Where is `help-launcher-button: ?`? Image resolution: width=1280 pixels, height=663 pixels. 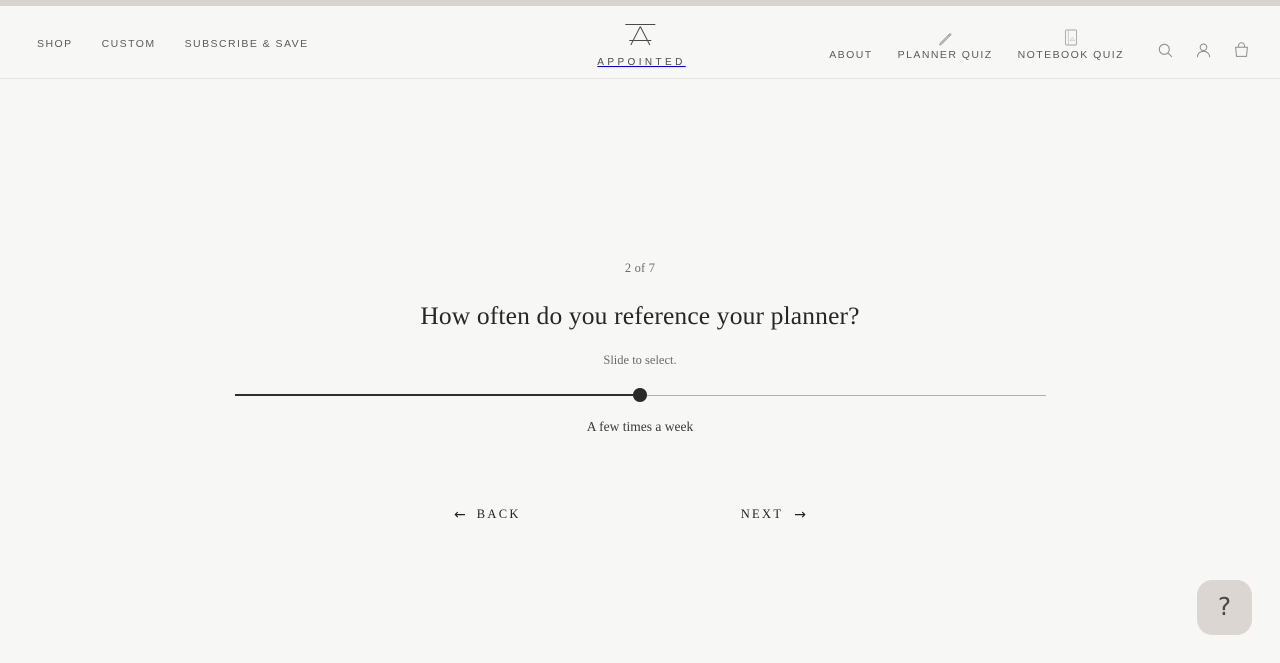 help-launcher-button: ? is located at coordinates (1224, 607).